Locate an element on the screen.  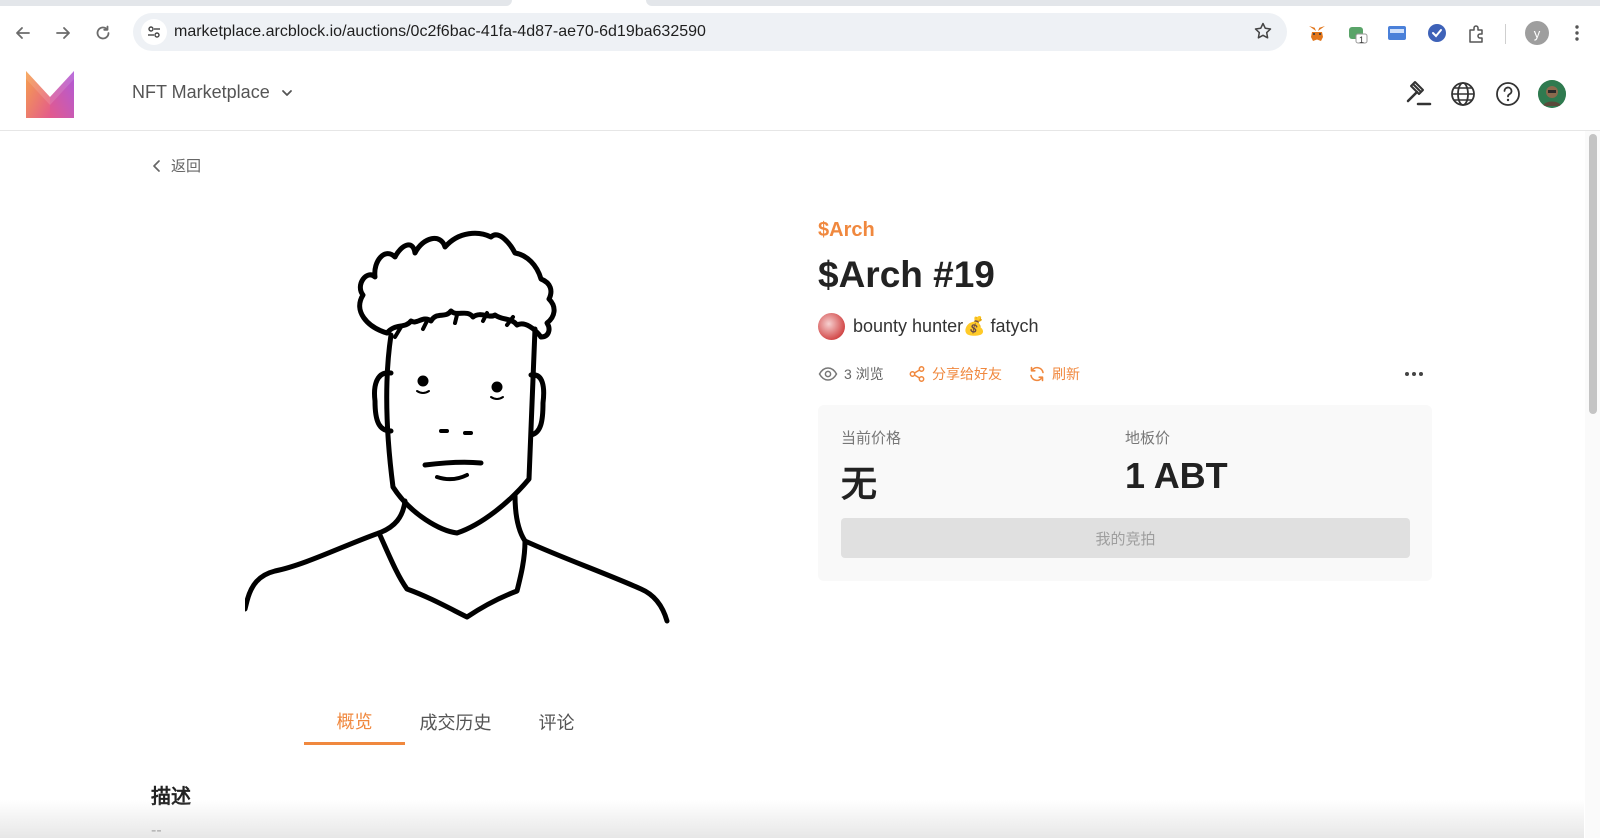
browser-reload-button is located at coordinates (103, 33).